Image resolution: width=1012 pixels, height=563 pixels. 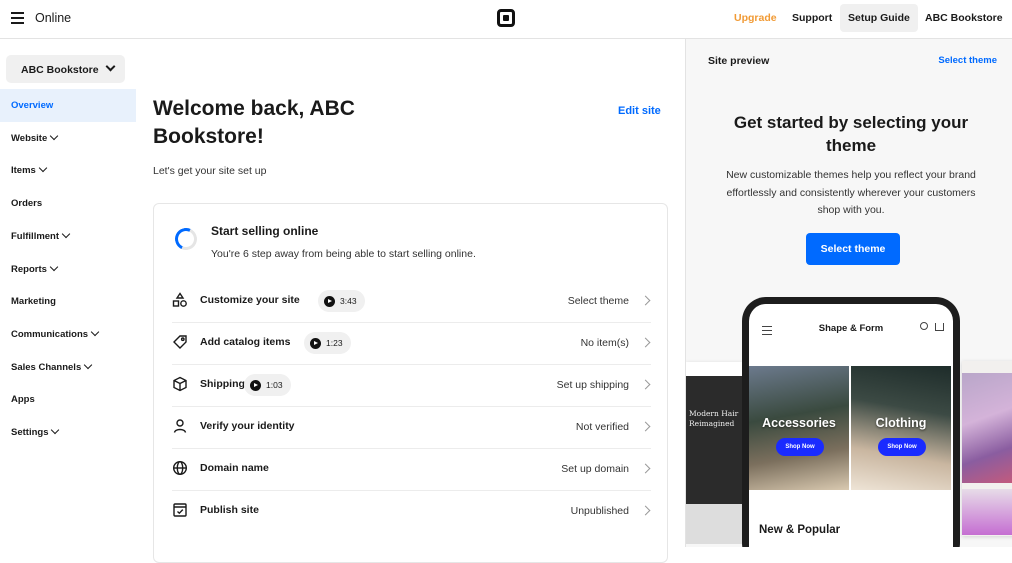 I want to click on phone-tile-clothing: Clothing Shop Now, so click(x=901, y=428).